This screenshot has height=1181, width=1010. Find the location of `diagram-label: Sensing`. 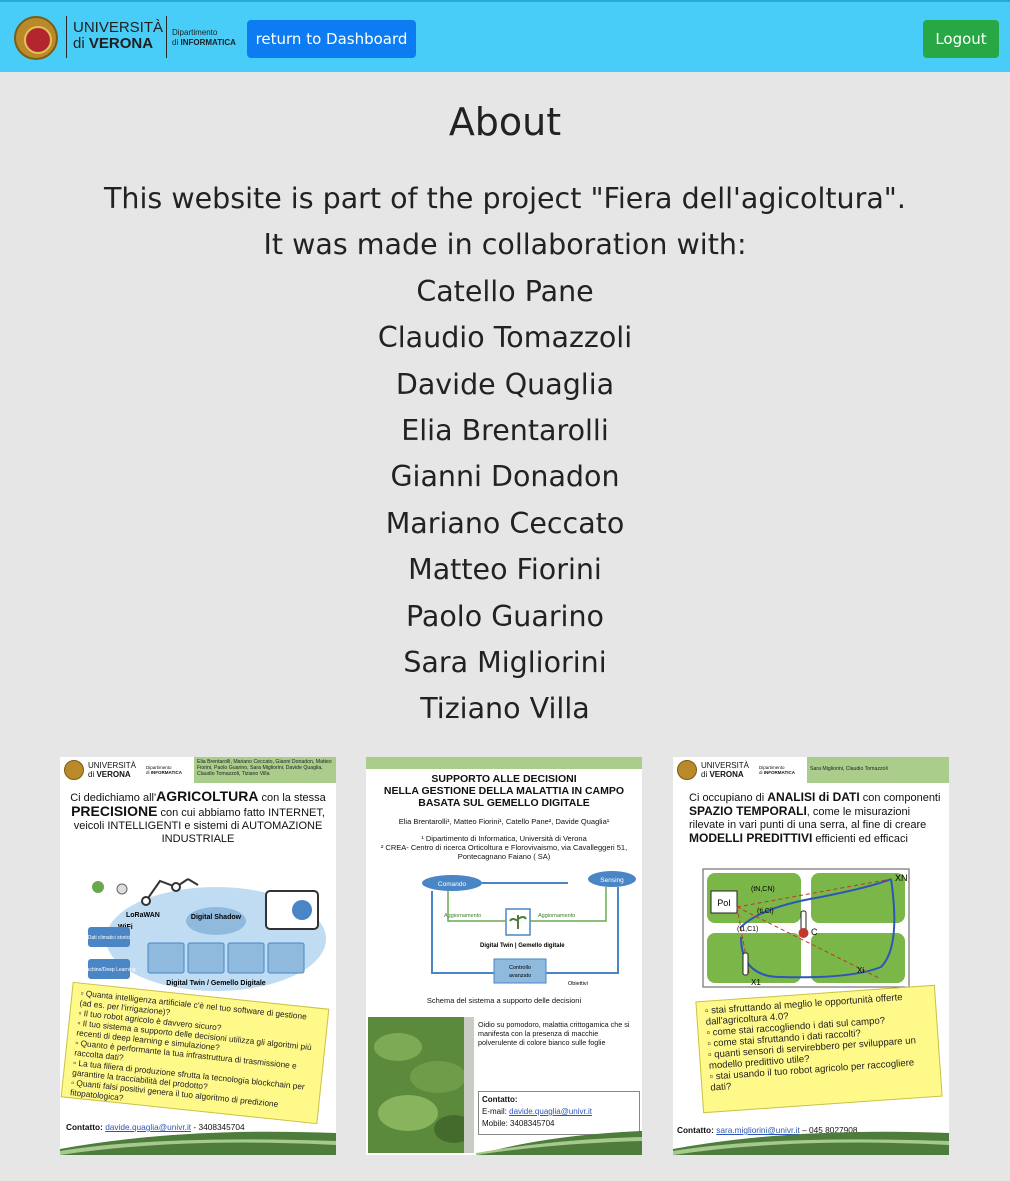

diagram-label: Sensing is located at coordinates (612, 880).